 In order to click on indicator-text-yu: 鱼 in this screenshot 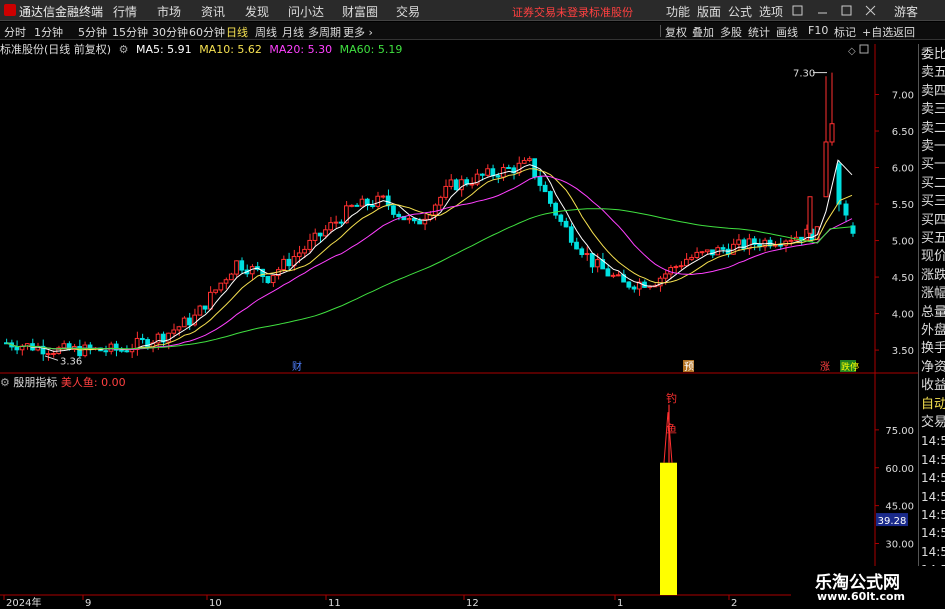, I will do `click(671, 428)`.